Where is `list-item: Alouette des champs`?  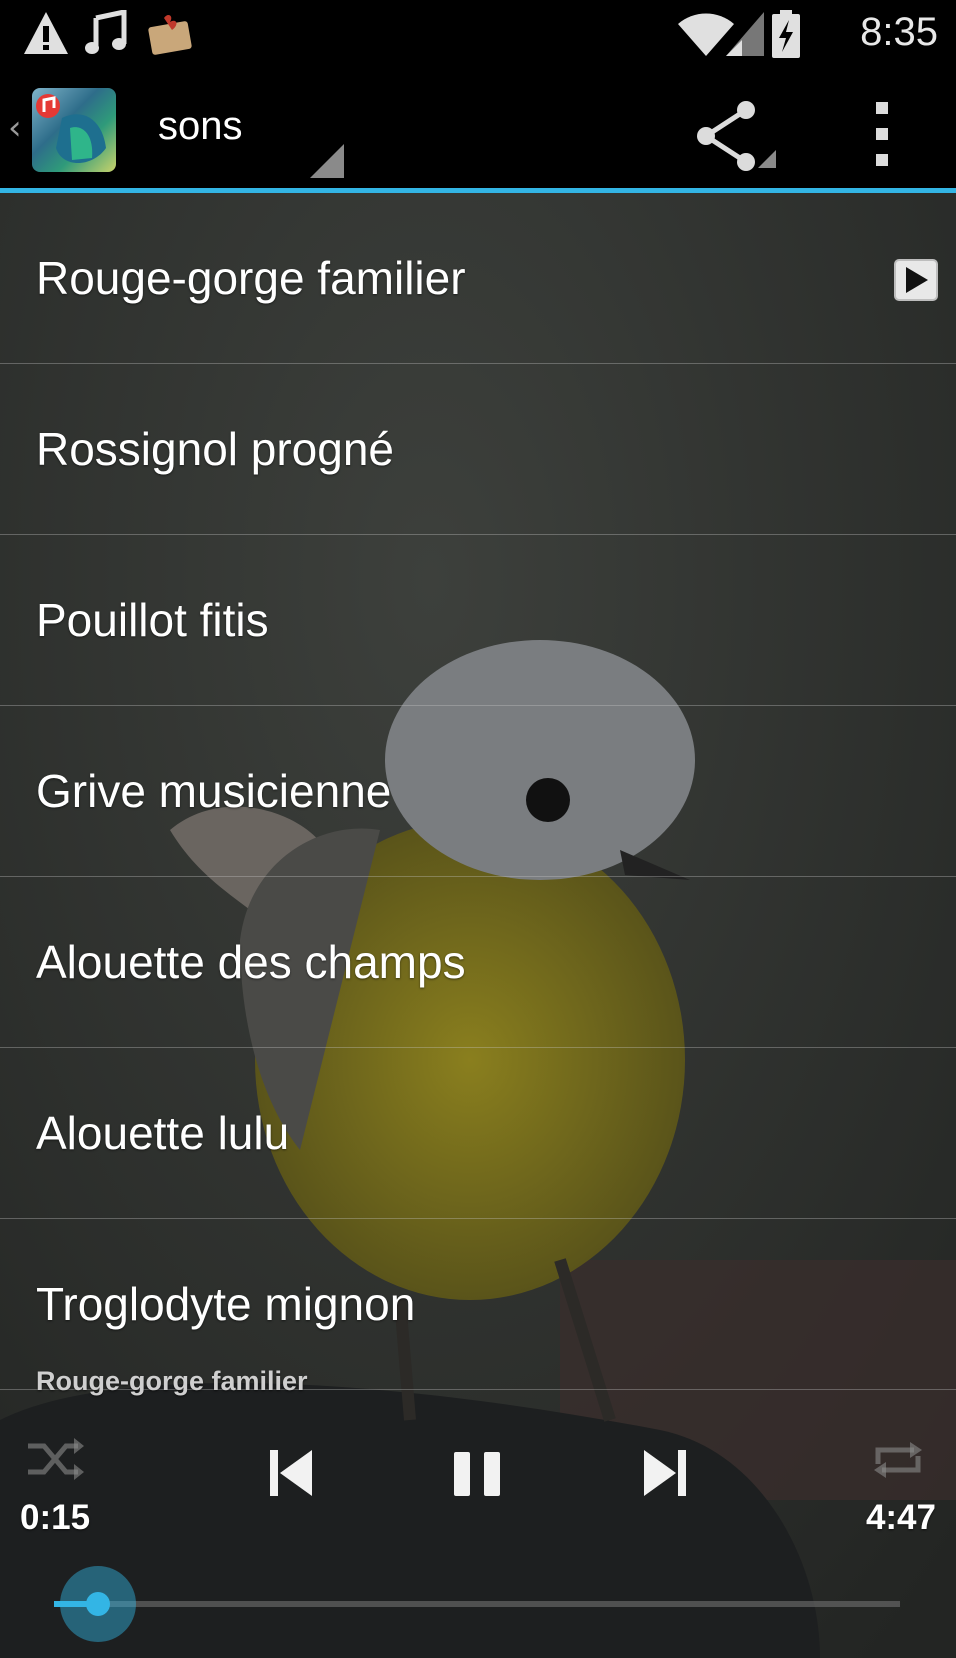
list-item: Alouette des champs is located at coordinates (478, 962).